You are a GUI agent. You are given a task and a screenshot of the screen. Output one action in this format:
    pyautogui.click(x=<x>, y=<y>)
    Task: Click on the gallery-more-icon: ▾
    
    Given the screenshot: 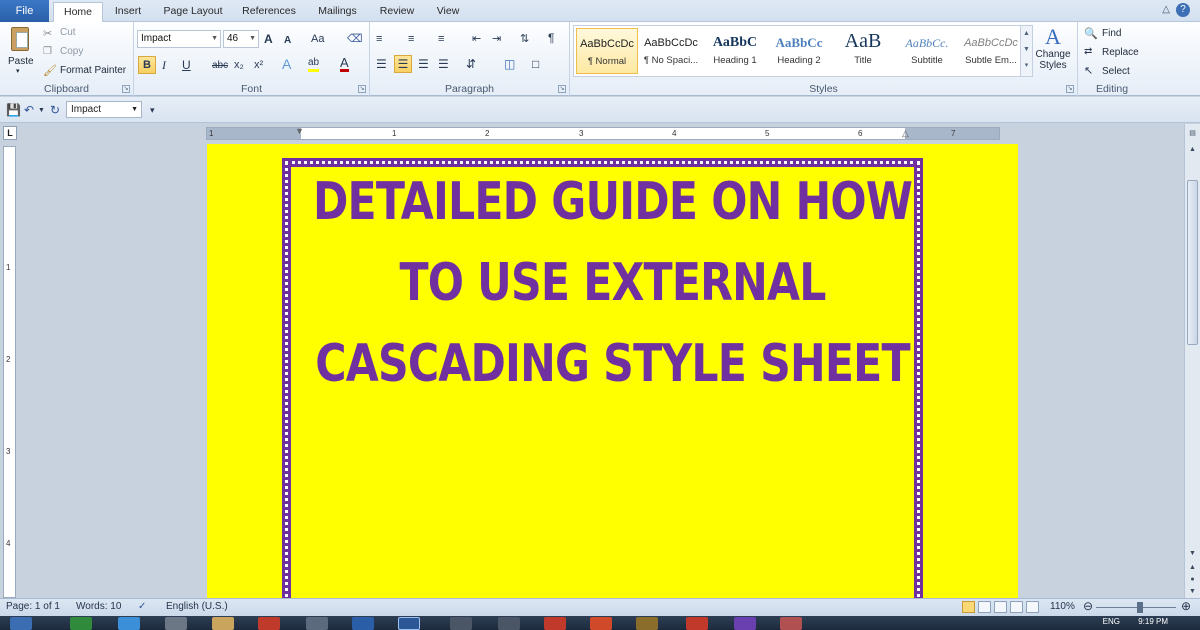 What is the action you would take?
    pyautogui.click(x=1026, y=66)
    